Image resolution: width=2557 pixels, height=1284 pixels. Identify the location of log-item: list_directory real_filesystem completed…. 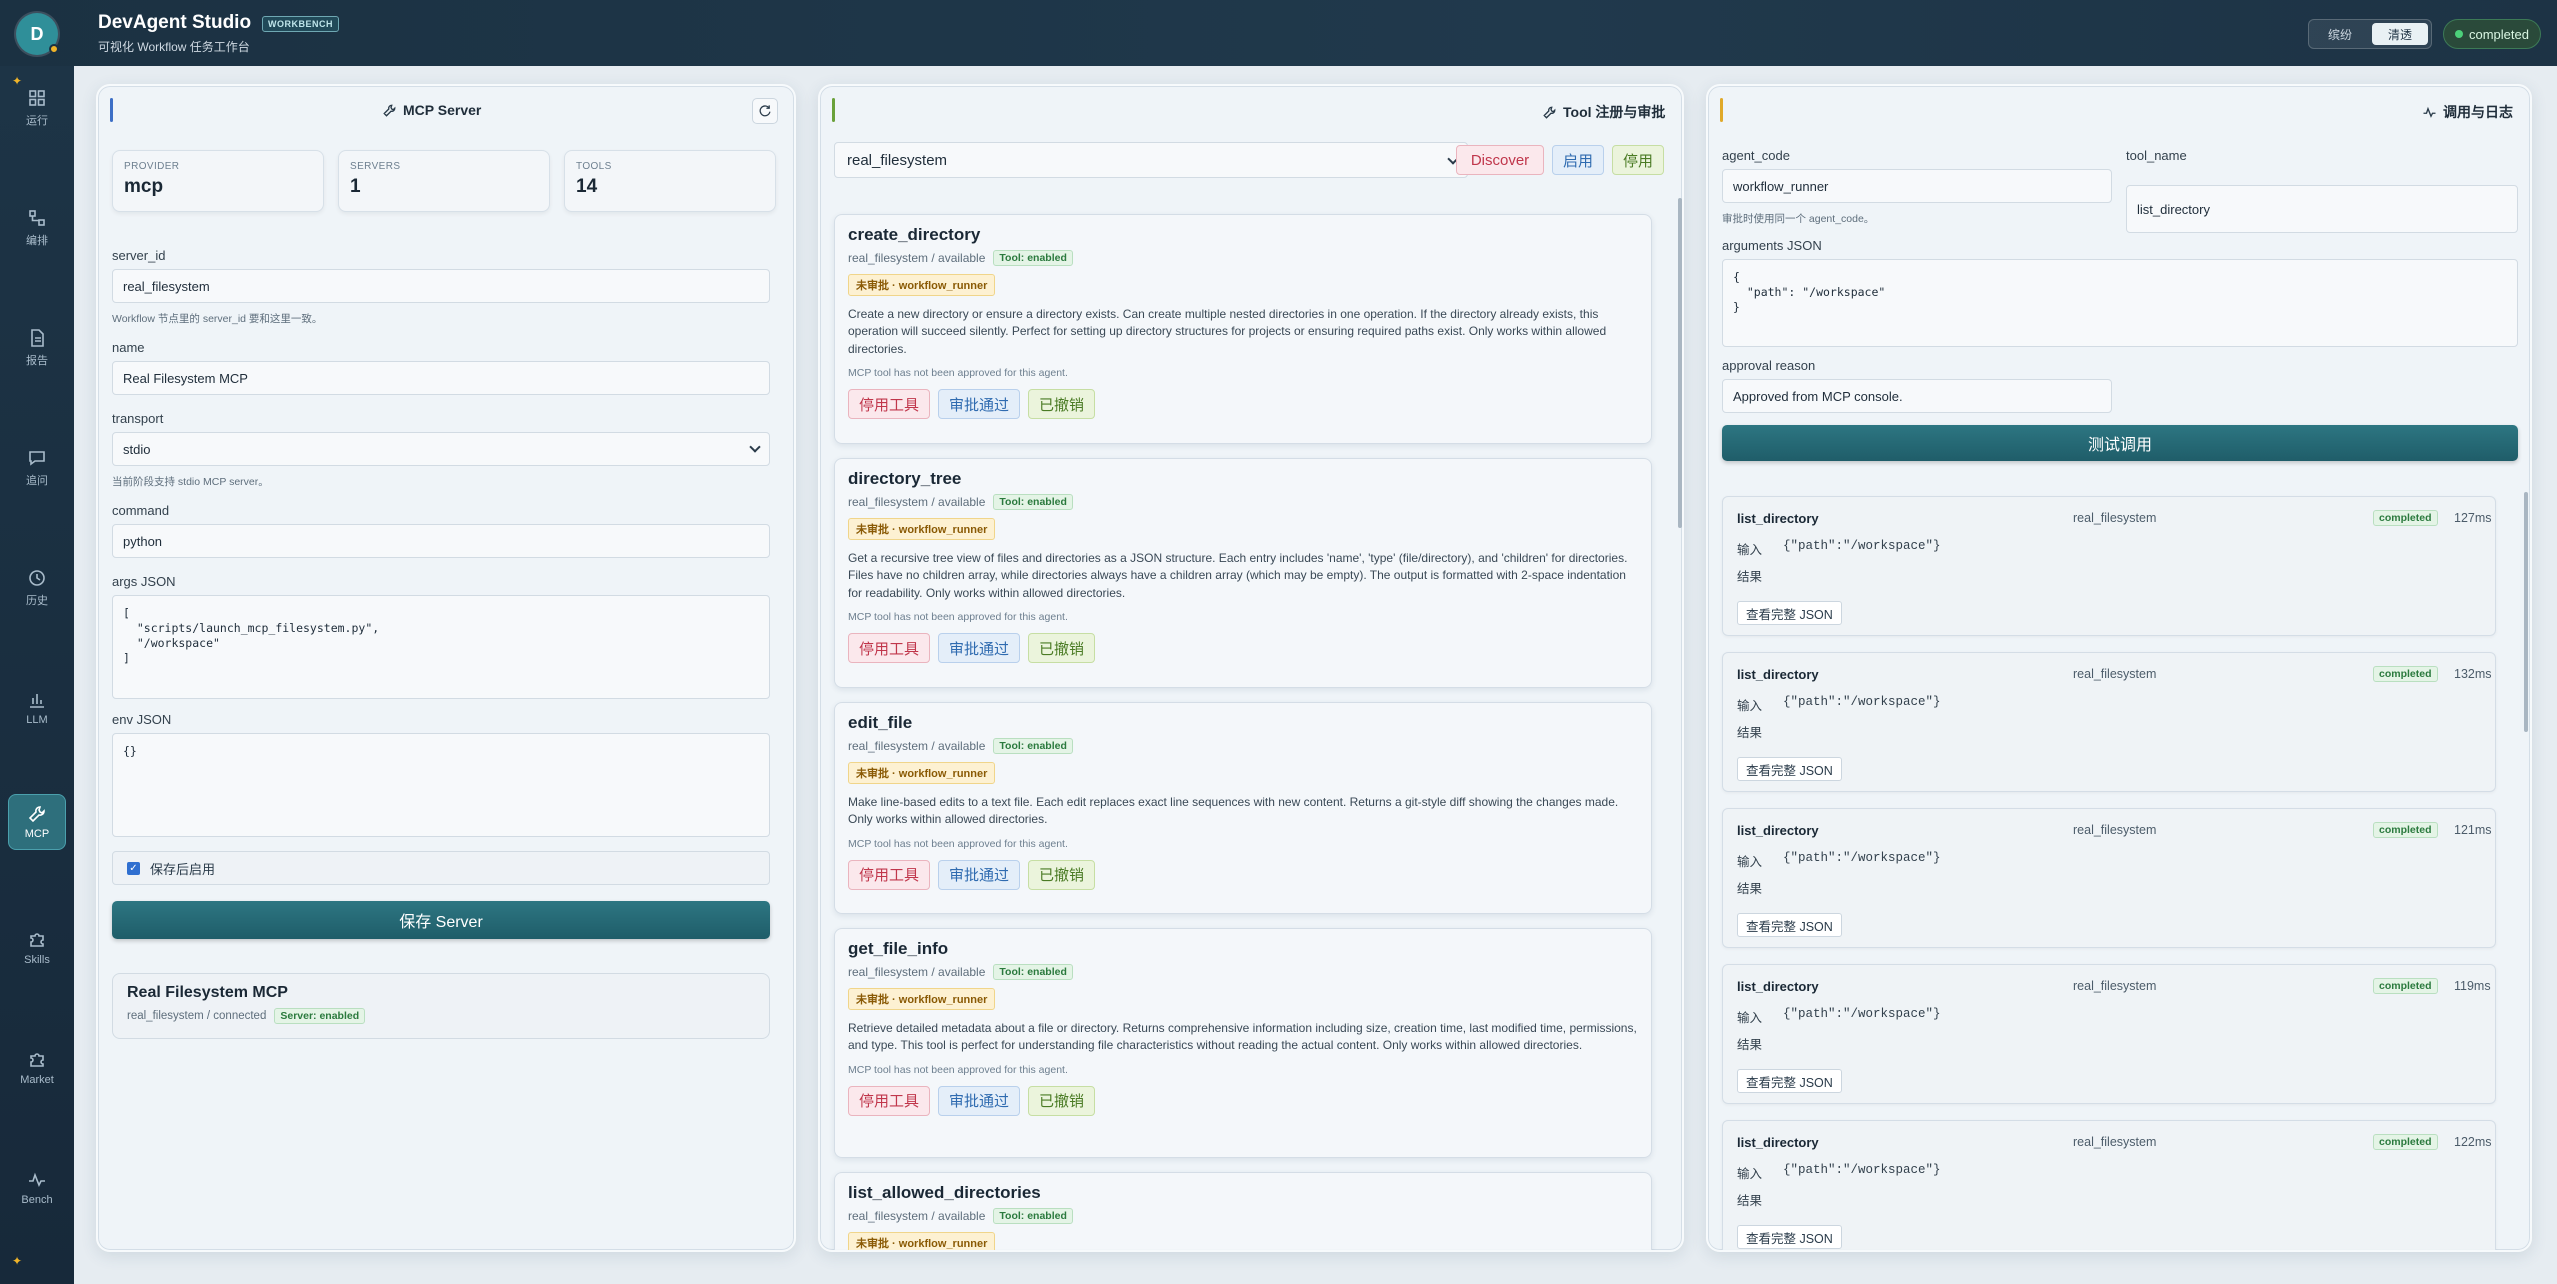
(2109, 1185).